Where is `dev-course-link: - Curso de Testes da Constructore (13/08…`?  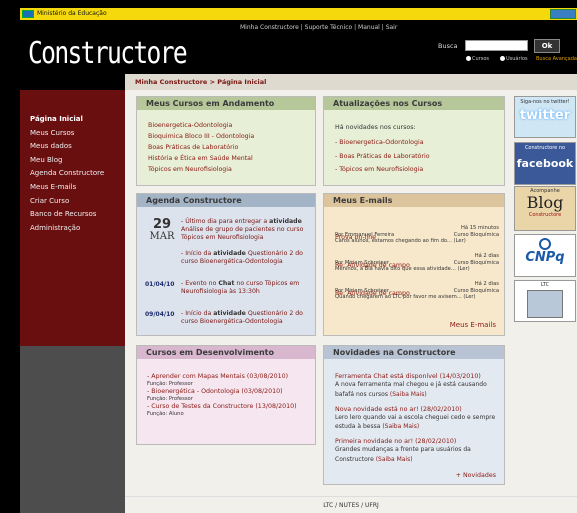 dev-course-link: - Curso de Testes da Constructore (13/08… is located at coordinates (231, 407).